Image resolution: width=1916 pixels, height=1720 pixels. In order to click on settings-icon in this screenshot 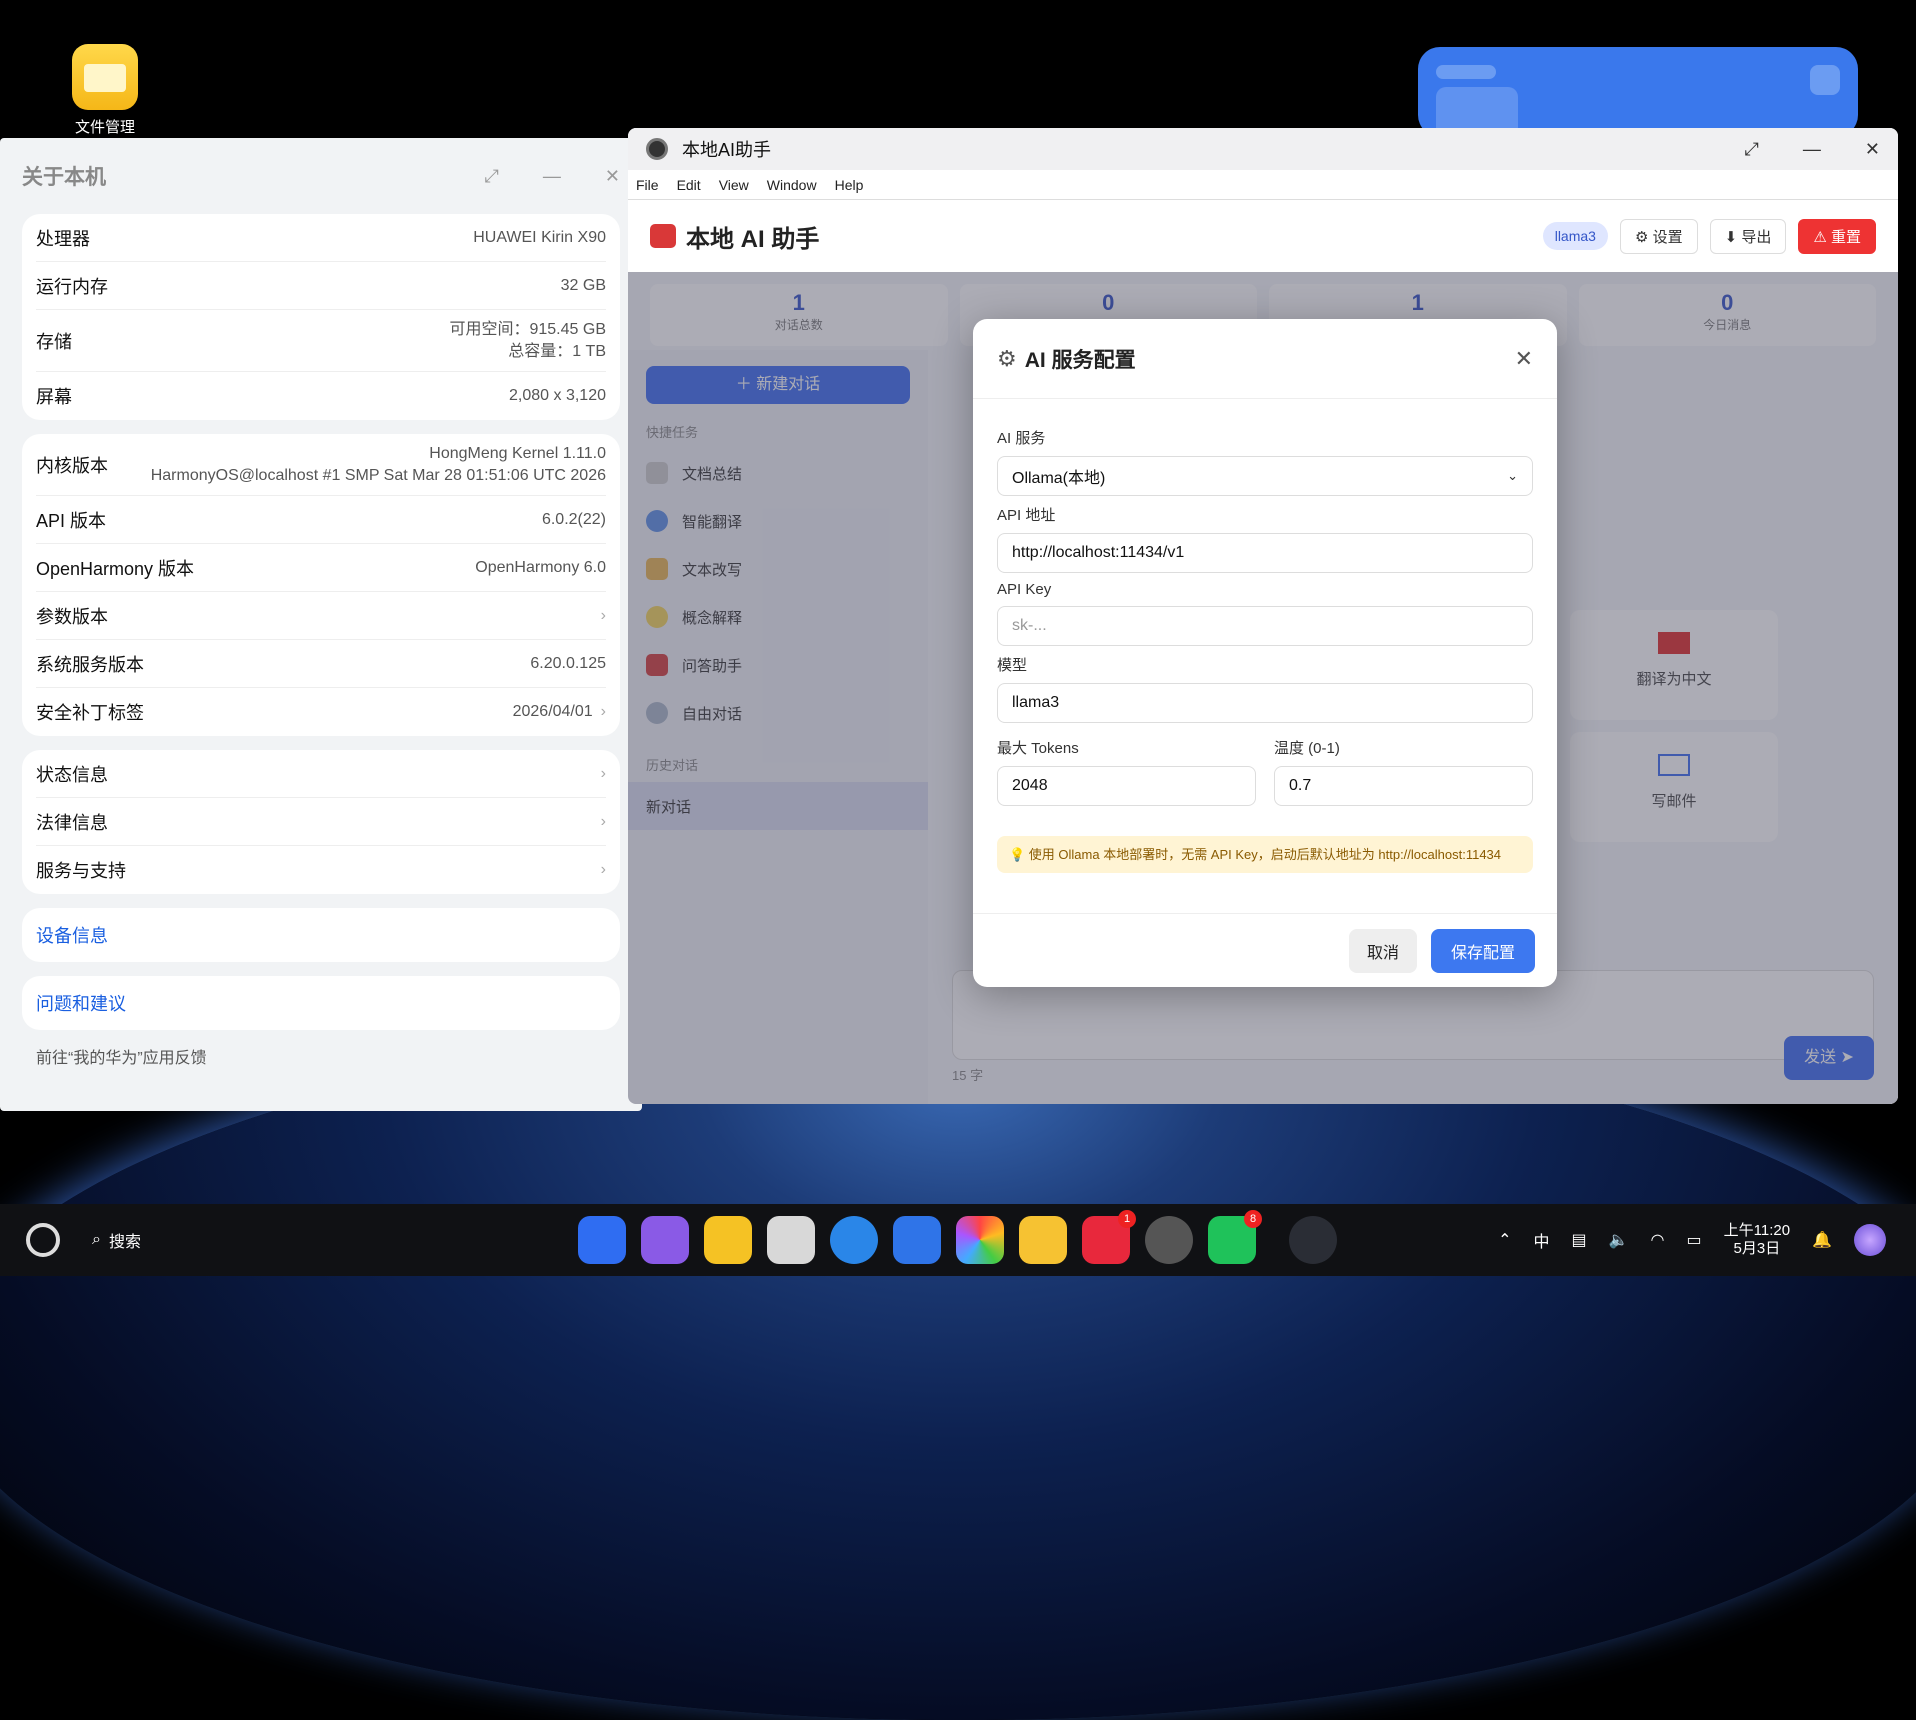, I will do `click(1169, 1240)`.